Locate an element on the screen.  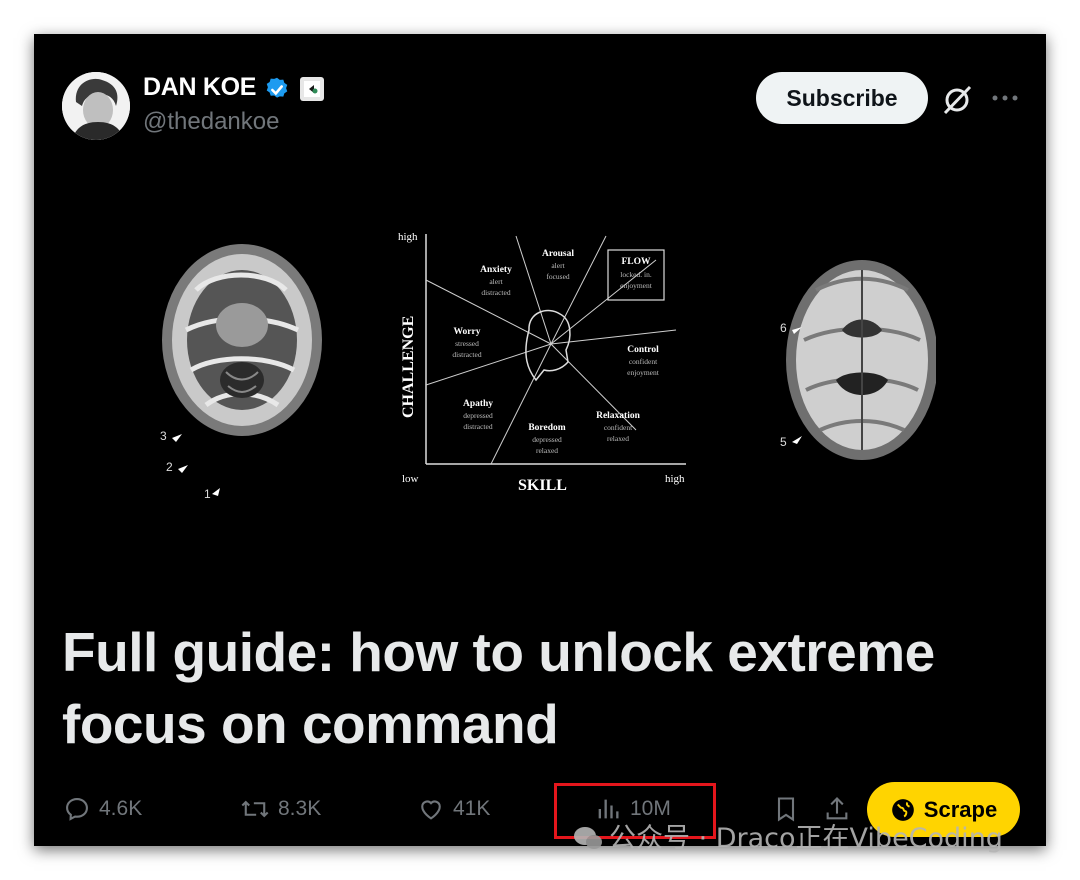
region-relaxation-line1: confident is located at coordinates (618, 427).